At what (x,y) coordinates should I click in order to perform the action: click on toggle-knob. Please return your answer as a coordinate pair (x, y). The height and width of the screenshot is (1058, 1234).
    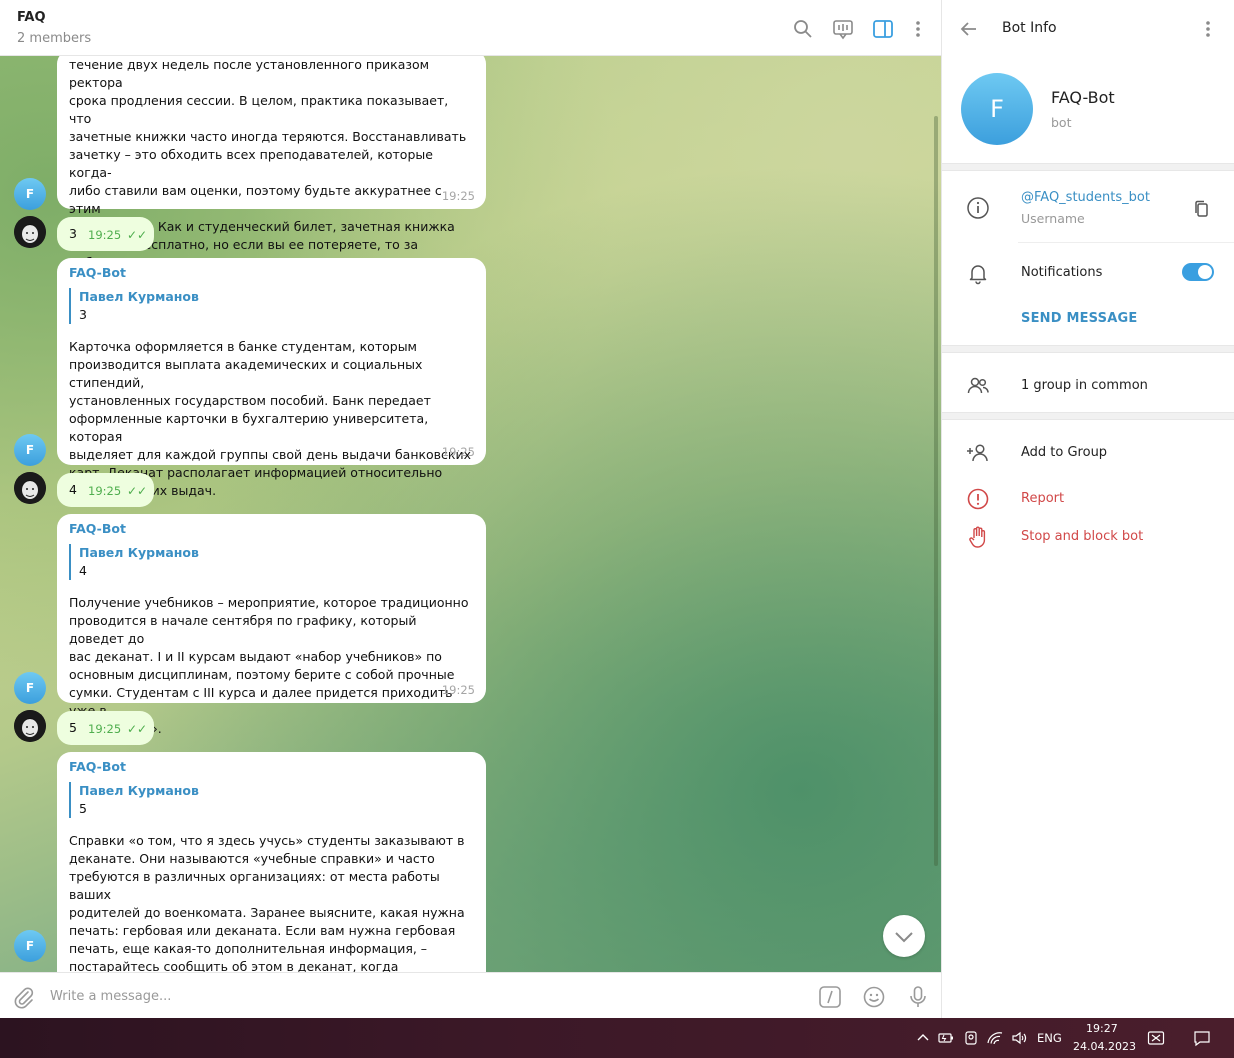
    Looking at the image, I should click on (1205, 272).